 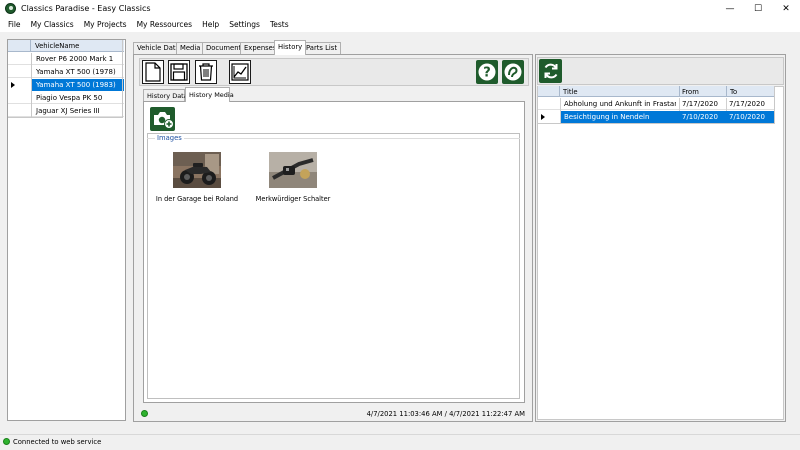 I want to click on window-title: Classics Paradise - Easy Classics, so click(x=86, y=8).